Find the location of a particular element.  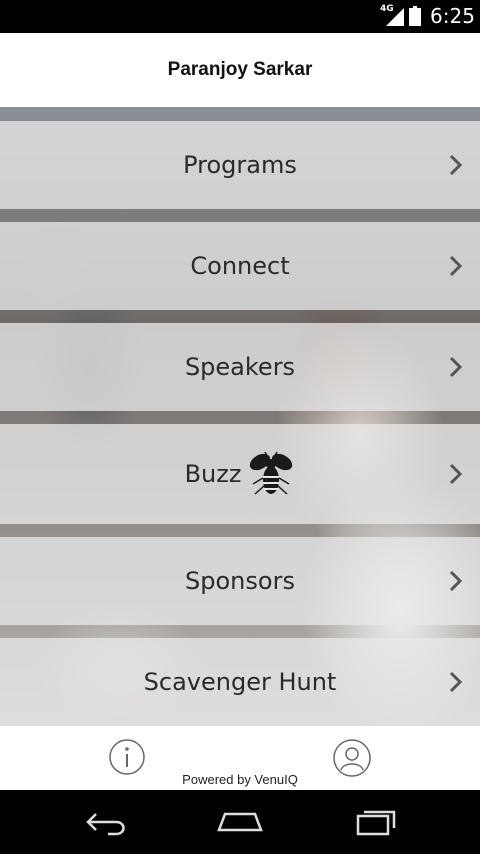

menu-item-label: Scavenger Hunt is located at coordinates (240, 682).